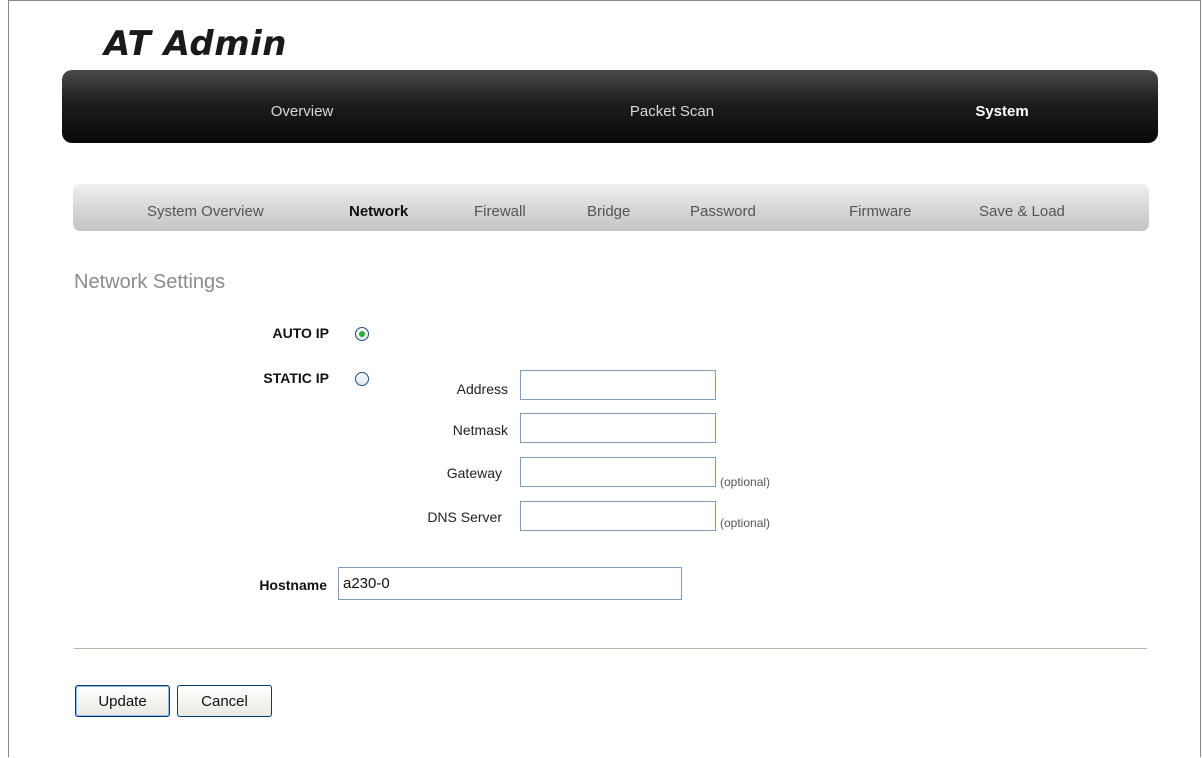 The width and height of the screenshot is (1202, 758). I want to click on radio-selected-dot, so click(362, 334).